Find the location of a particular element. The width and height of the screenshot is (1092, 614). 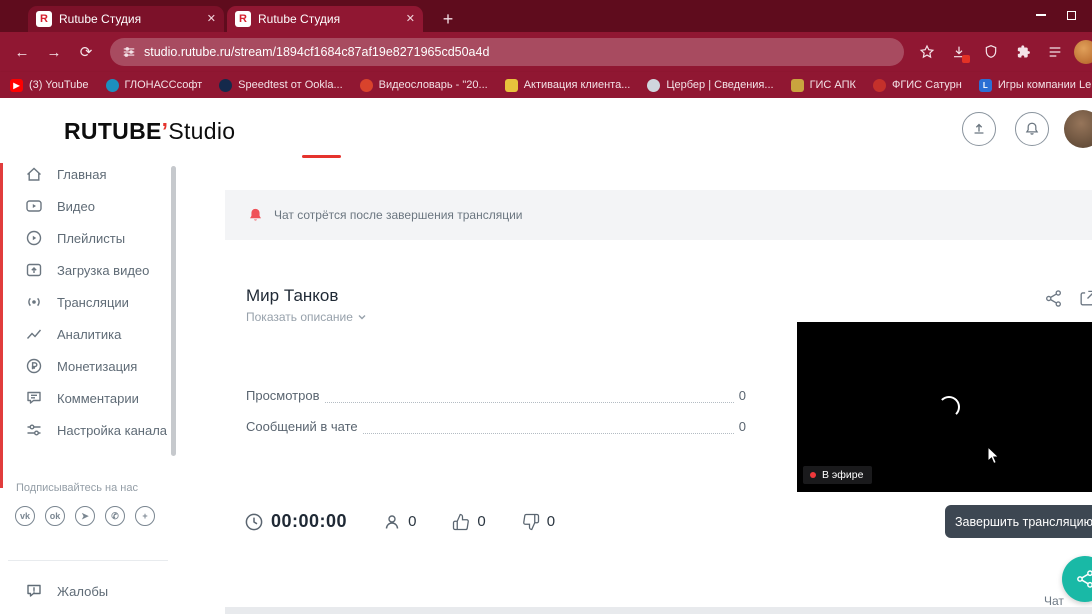

media-controls-icon is located at coordinates (1055, 52).